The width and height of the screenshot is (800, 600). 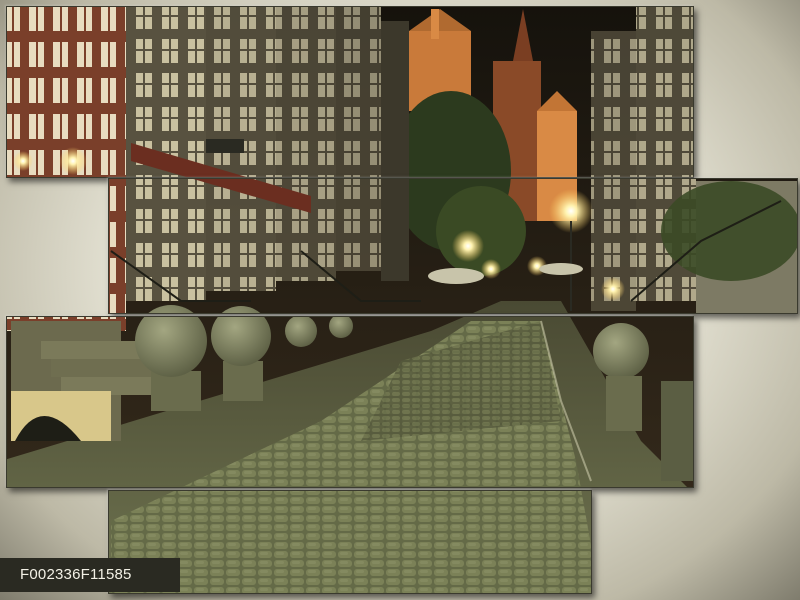 I want to click on canvas-panel-bottom, so click(x=350, y=542).